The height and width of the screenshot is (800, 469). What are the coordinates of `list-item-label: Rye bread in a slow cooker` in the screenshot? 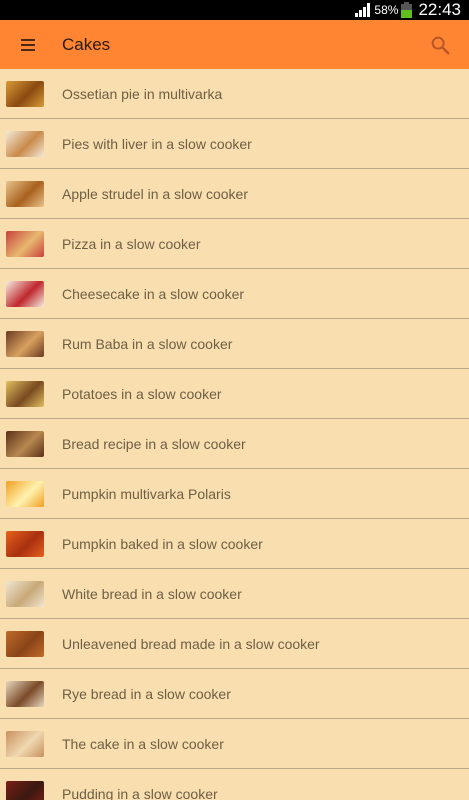 It's located at (146, 693).